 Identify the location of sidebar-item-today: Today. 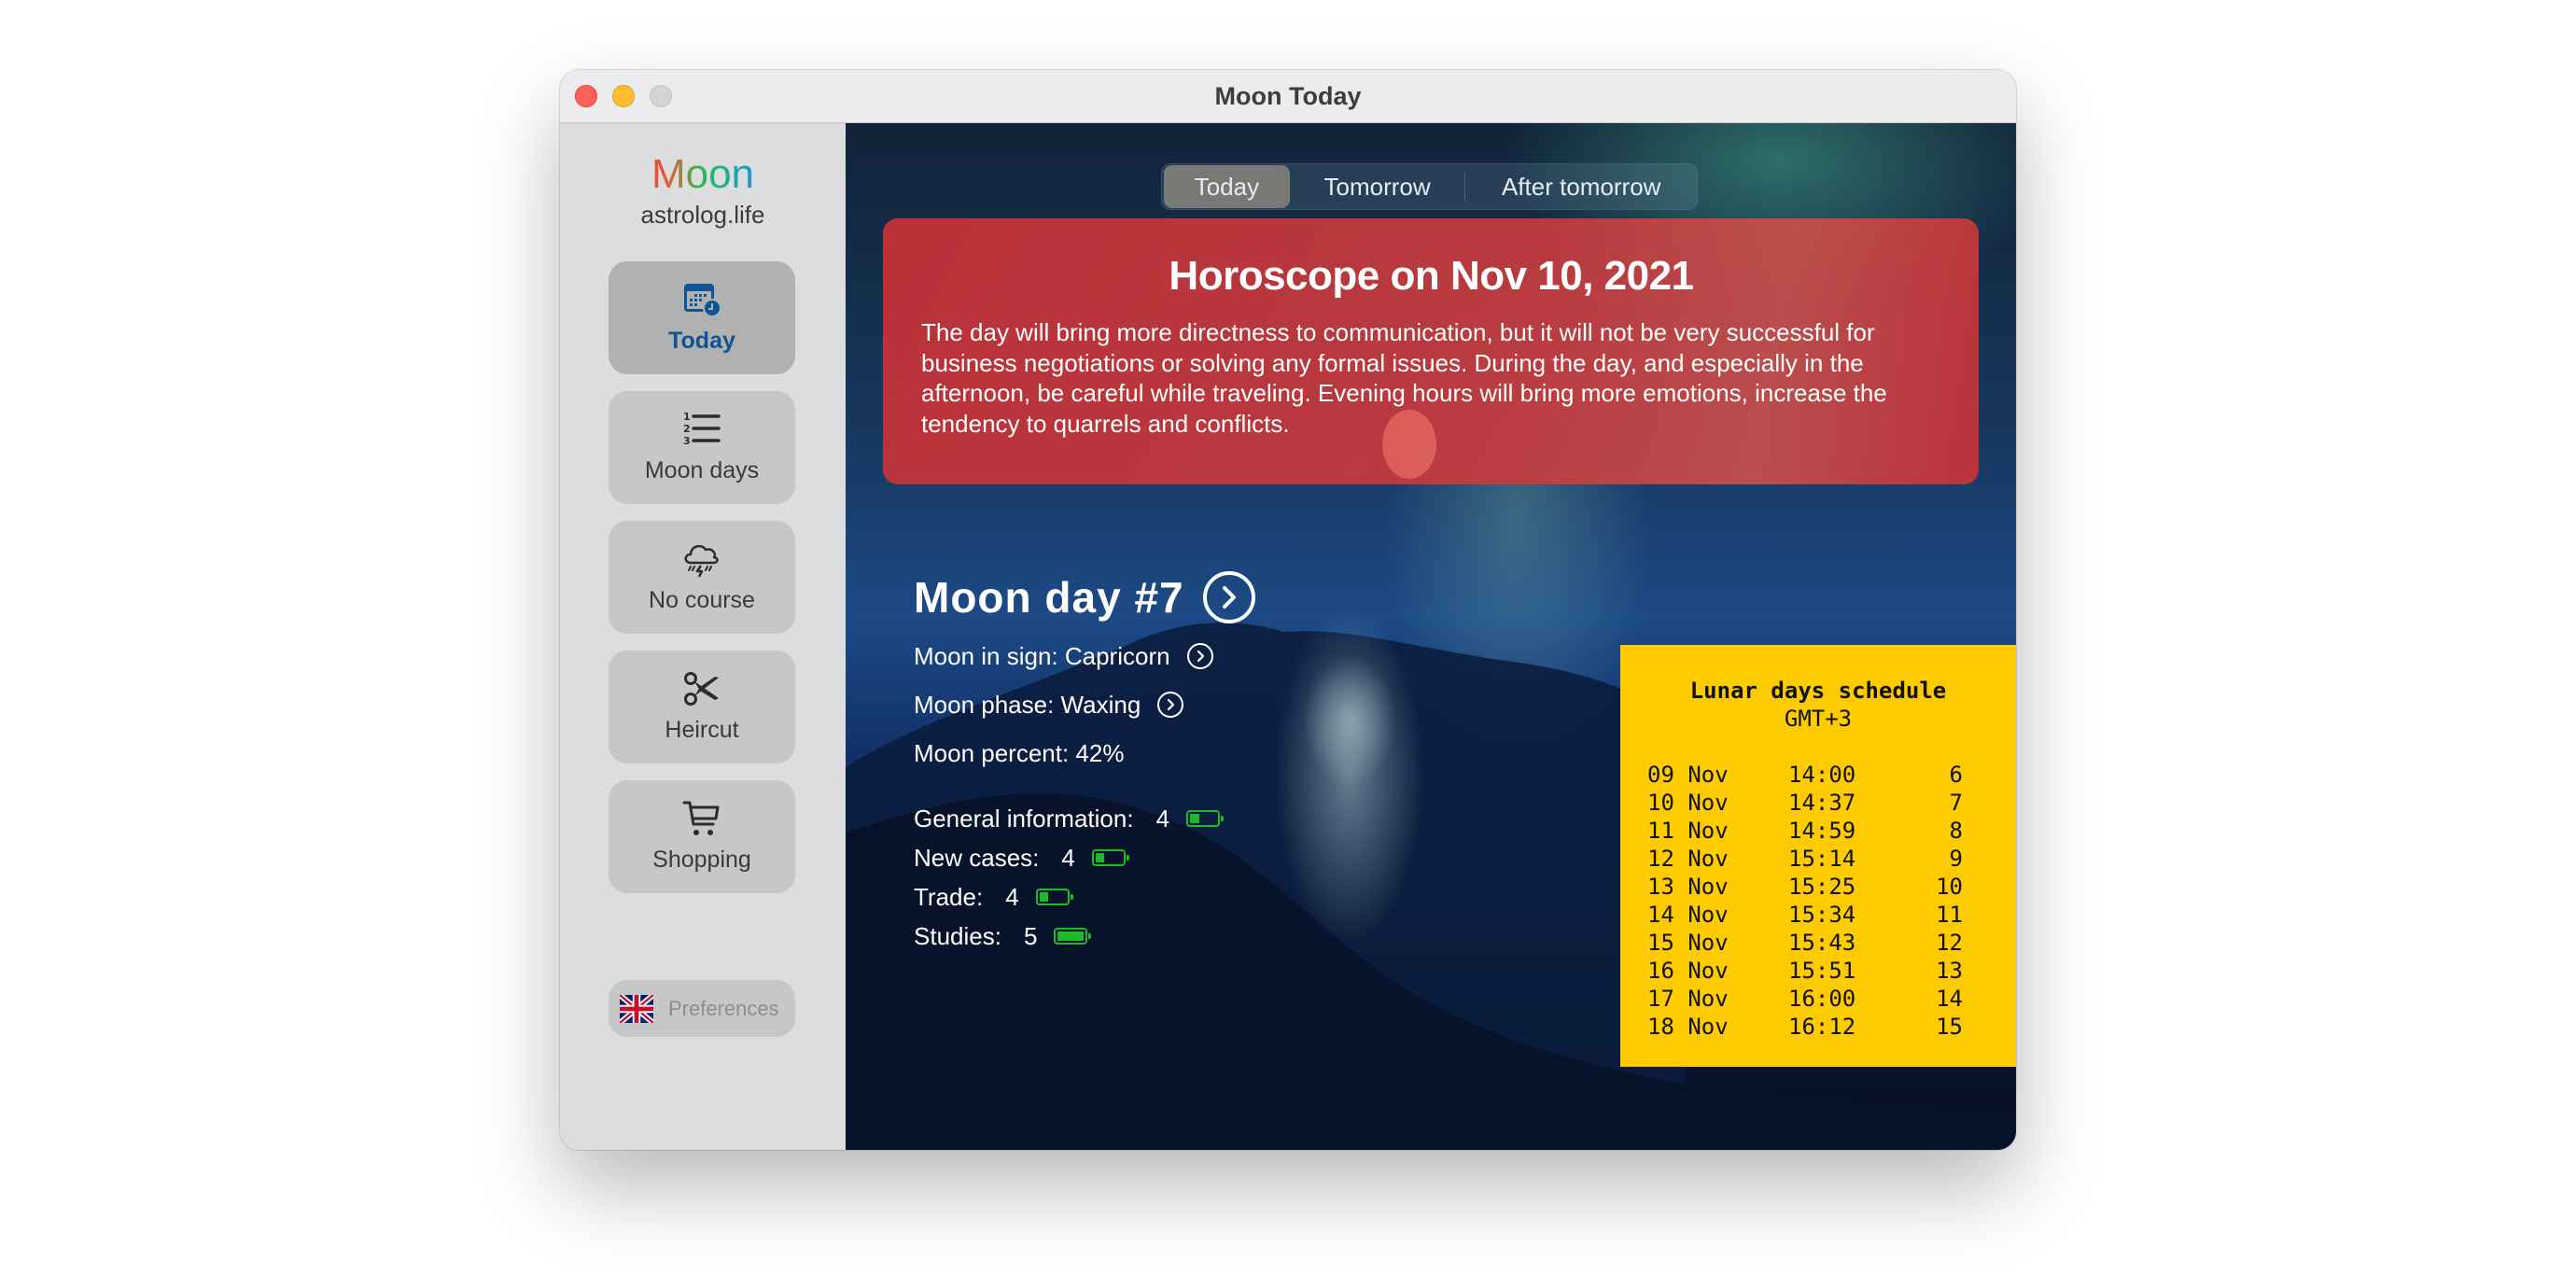
(702, 317).